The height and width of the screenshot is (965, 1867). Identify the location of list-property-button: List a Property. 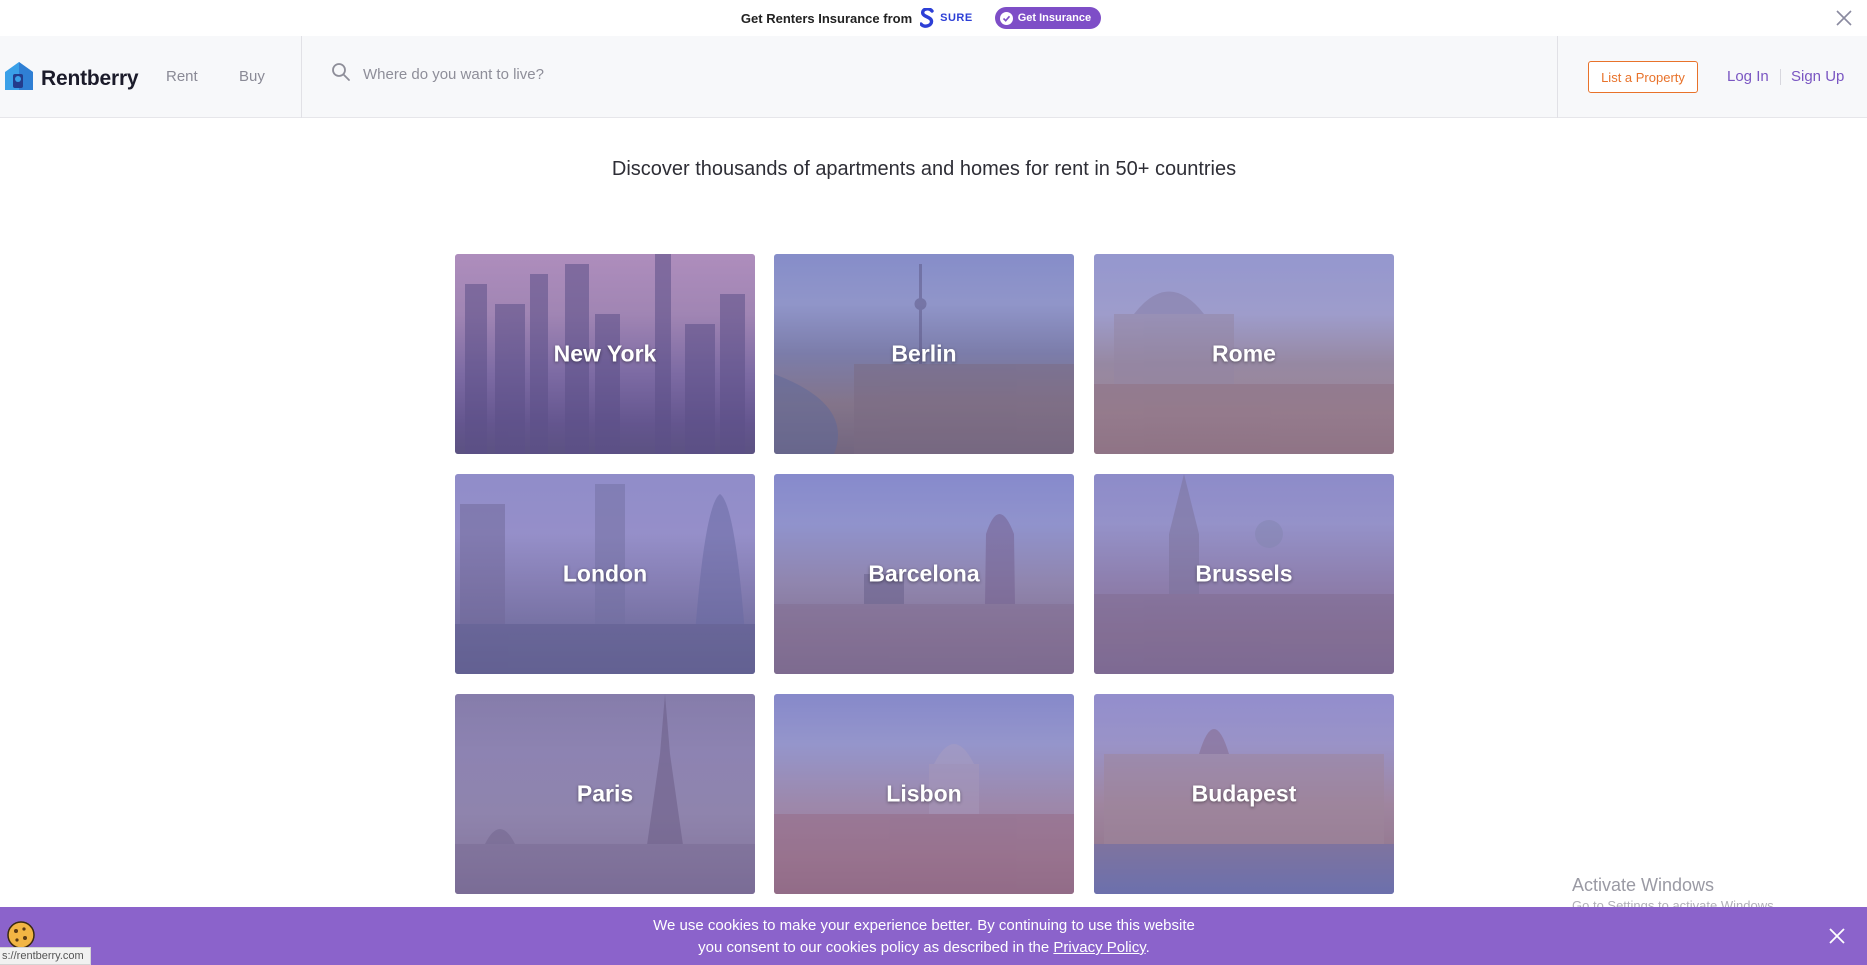
(1643, 77).